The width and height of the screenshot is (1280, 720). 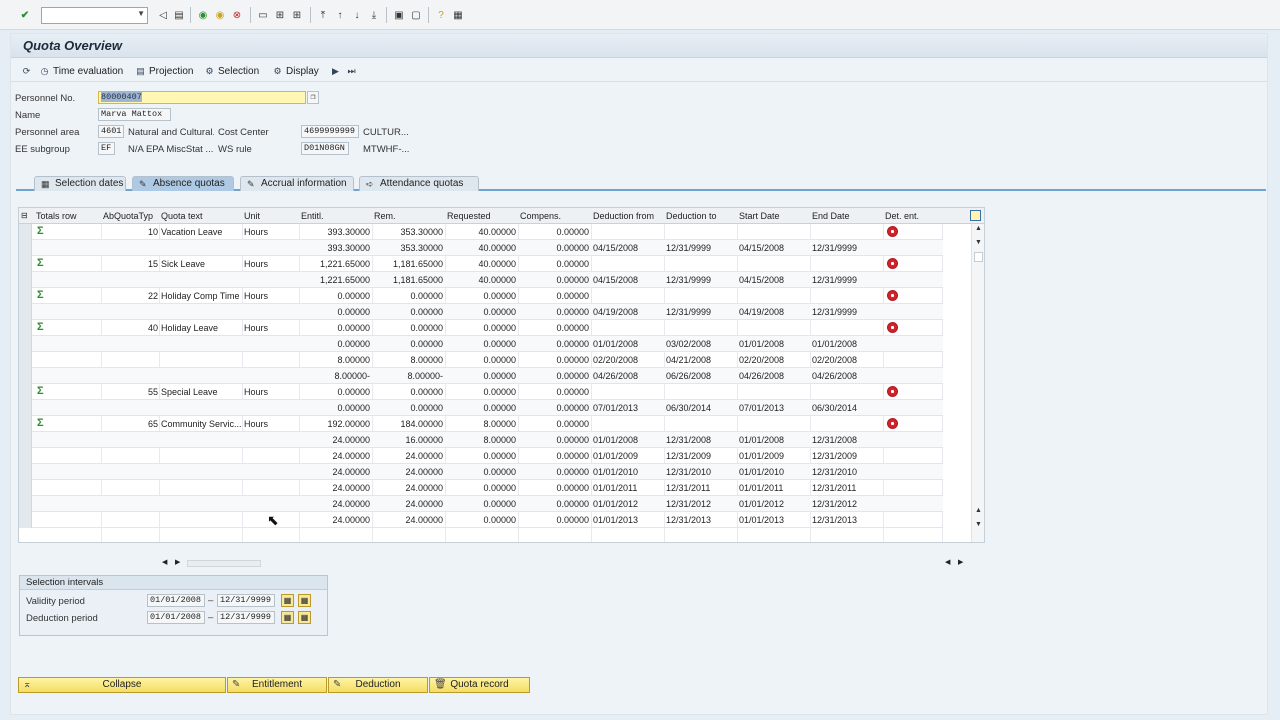 What do you see at coordinates (263, 15) in the screenshot?
I see `print-icon: ▭` at bounding box center [263, 15].